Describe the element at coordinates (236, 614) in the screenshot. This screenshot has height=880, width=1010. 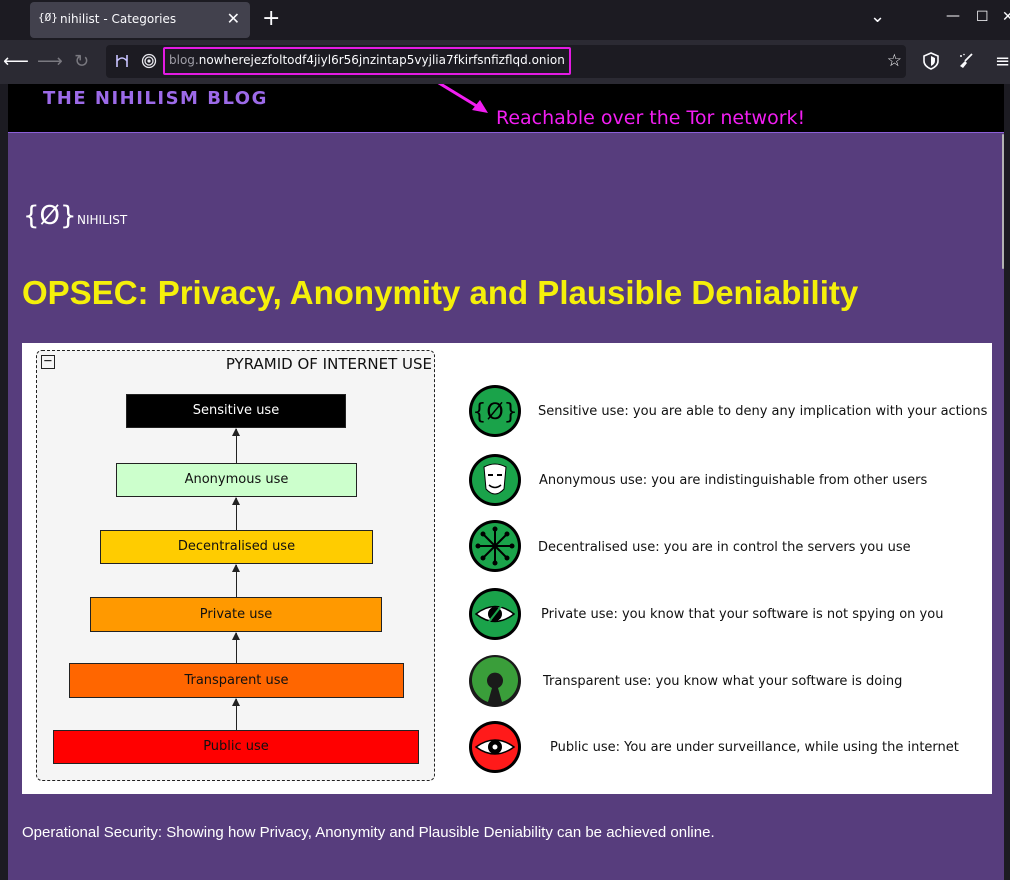
I see `level-private: Private use` at that location.